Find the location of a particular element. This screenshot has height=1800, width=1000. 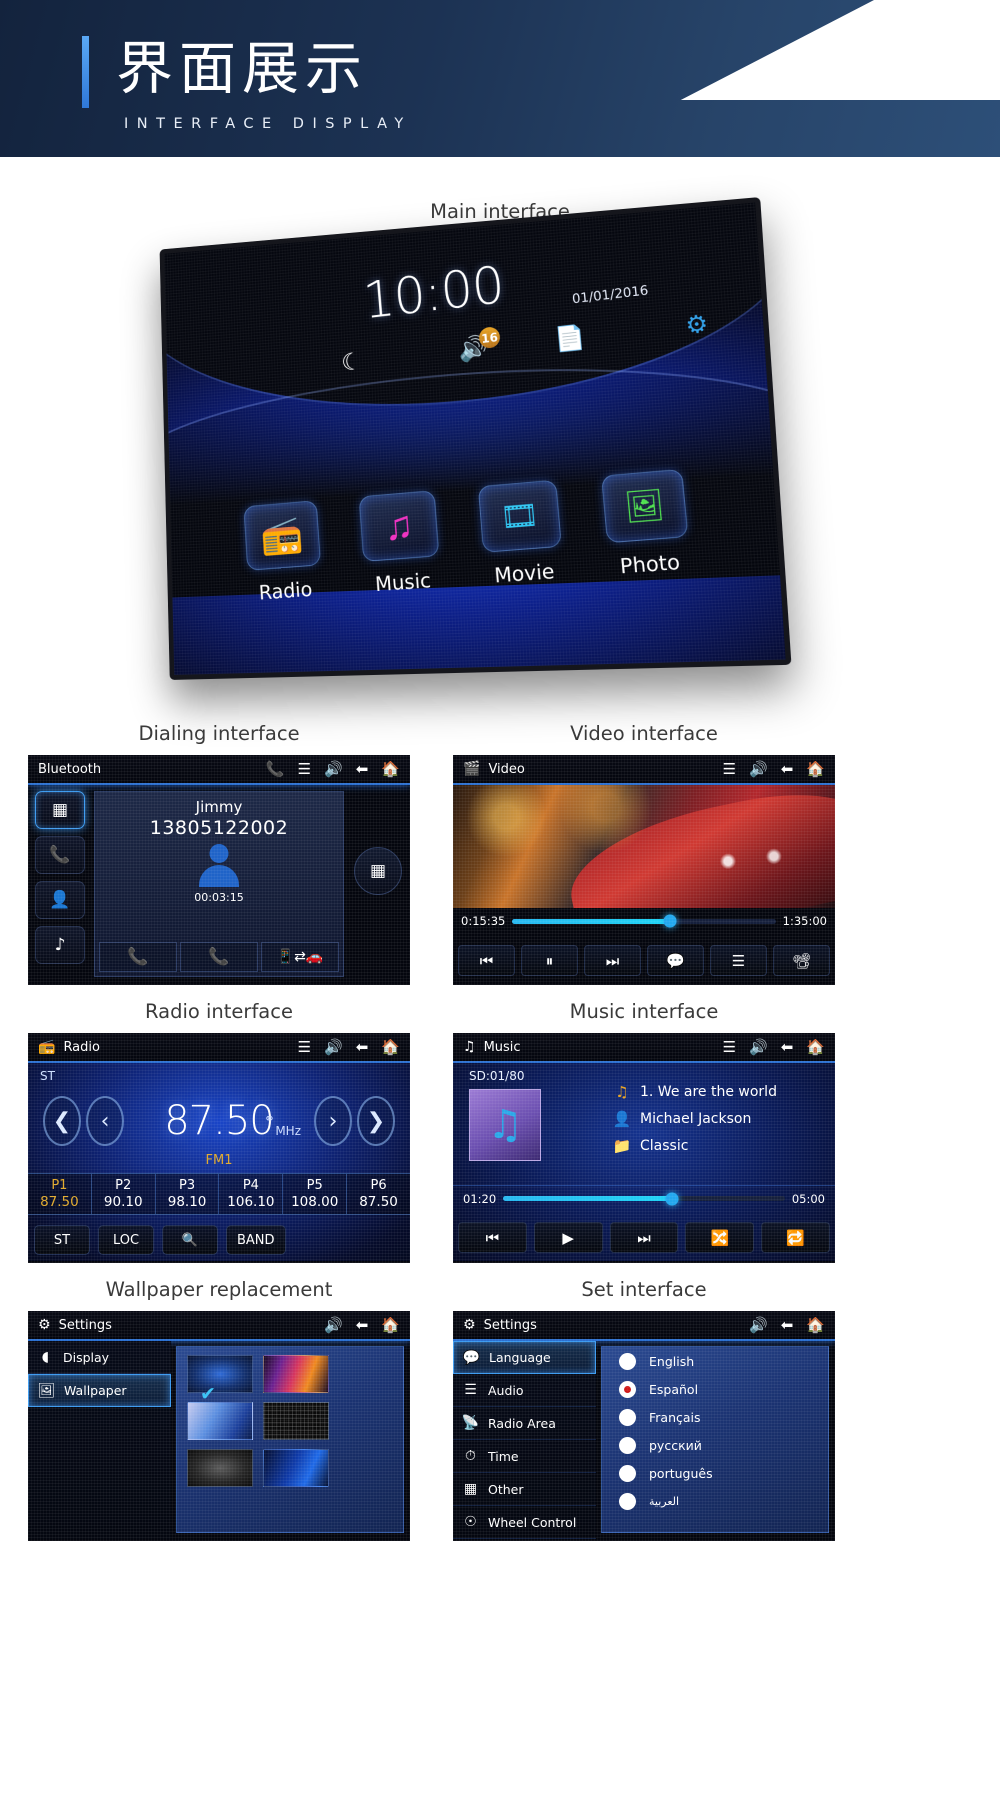

active-call-card: Jimmy 13805122002 00:03:15 📞 📞 📱⇄🚗 is located at coordinates (219, 884).